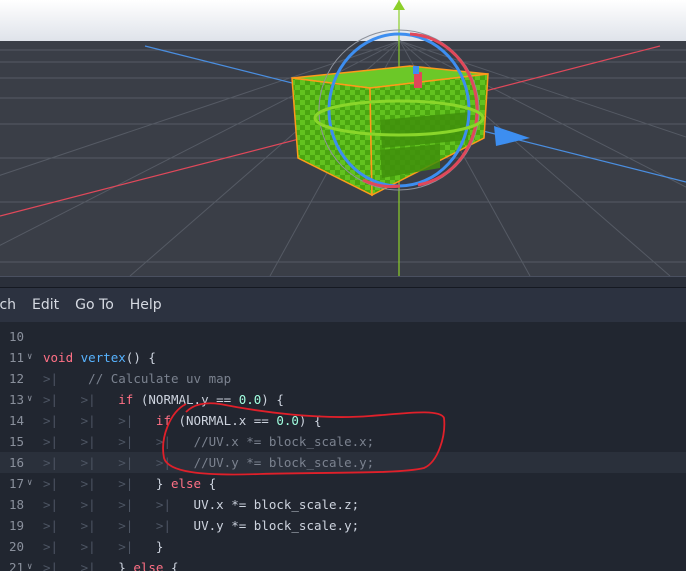  What do you see at coordinates (209, 462) in the screenshot?
I see `code-text: >| >| >| >| //UV.y *= block_scale.y;` at bounding box center [209, 462].